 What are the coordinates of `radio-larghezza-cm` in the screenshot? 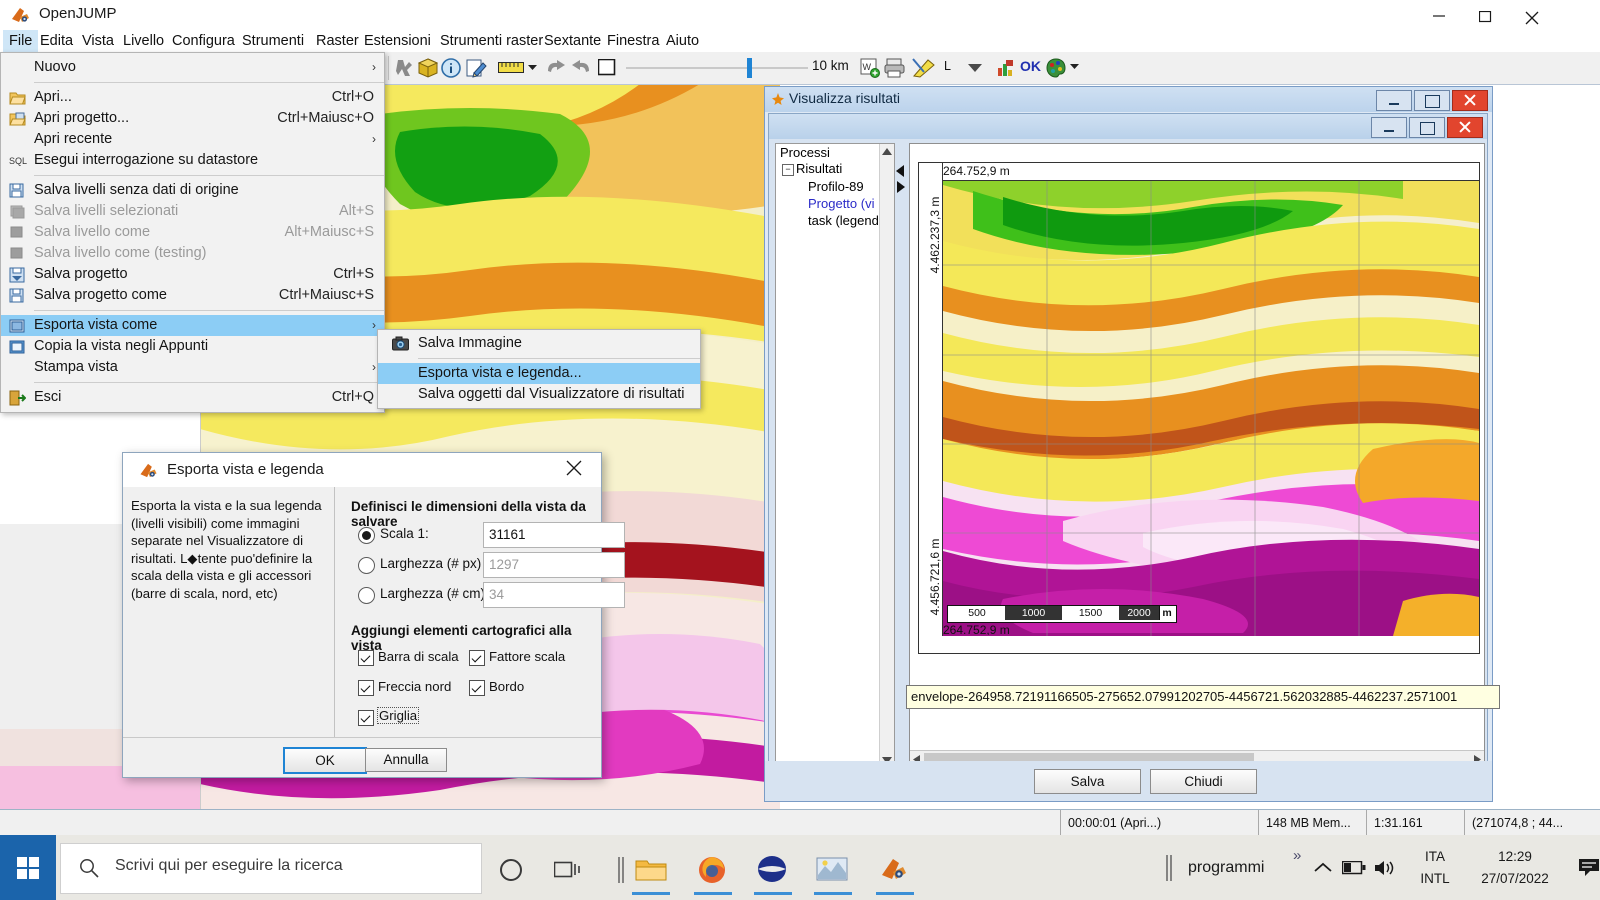 It's located at (366, 595).